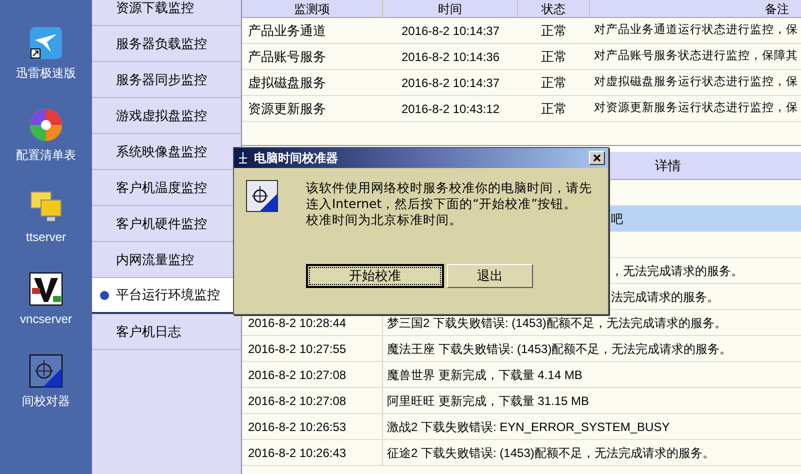 The height and width of the screenshot is (474, 801). I want to click on table-cell-text: 吧, so click(617, 219).